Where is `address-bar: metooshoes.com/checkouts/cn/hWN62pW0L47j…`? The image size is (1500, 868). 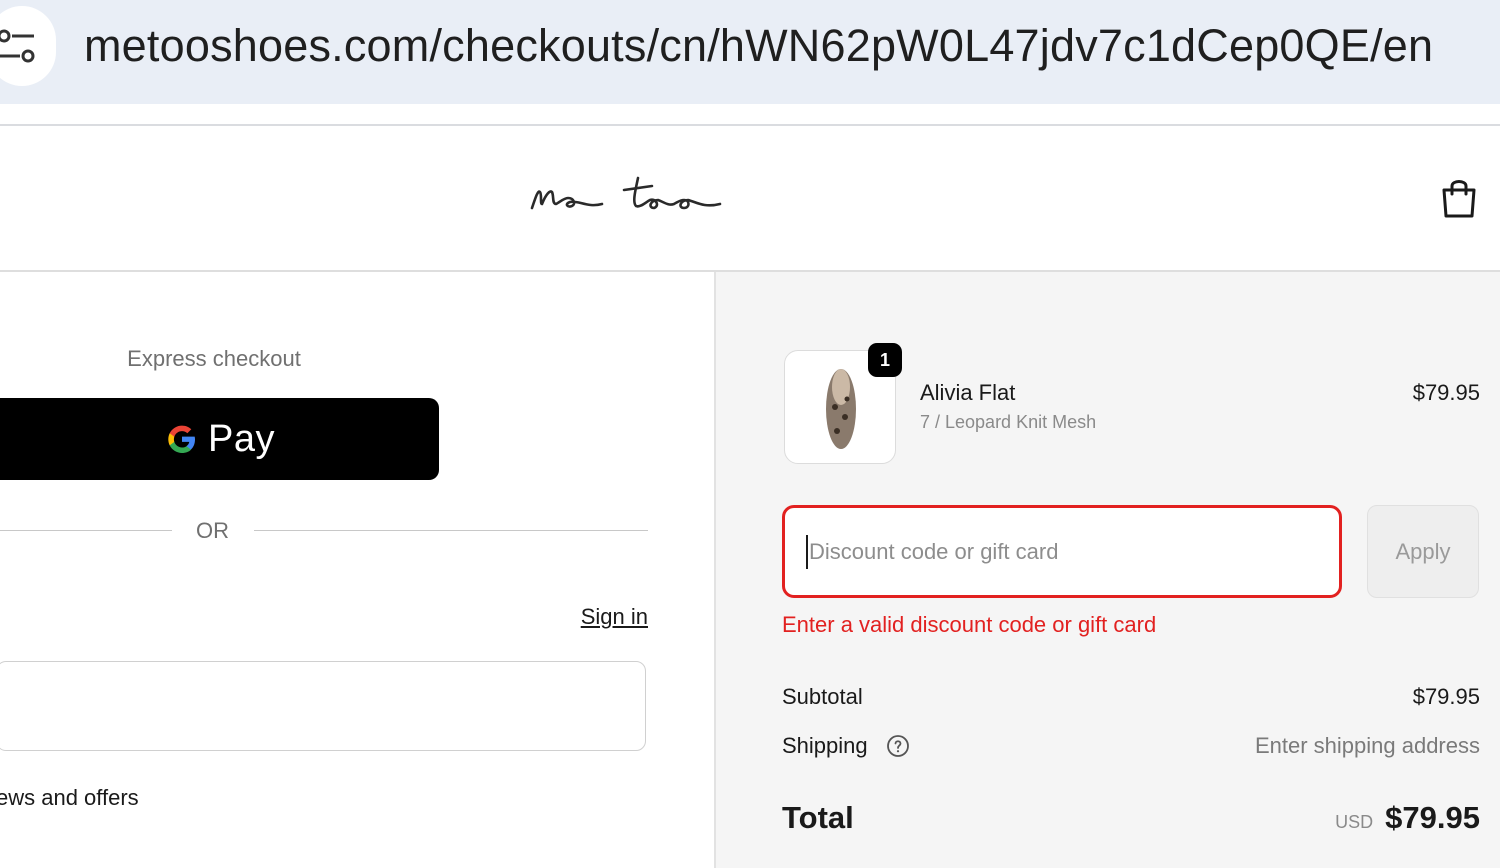 address-bar: metooshoes.com/checkouts/cn/hWN62pW0L47j… is located at coordinates (750, 52).